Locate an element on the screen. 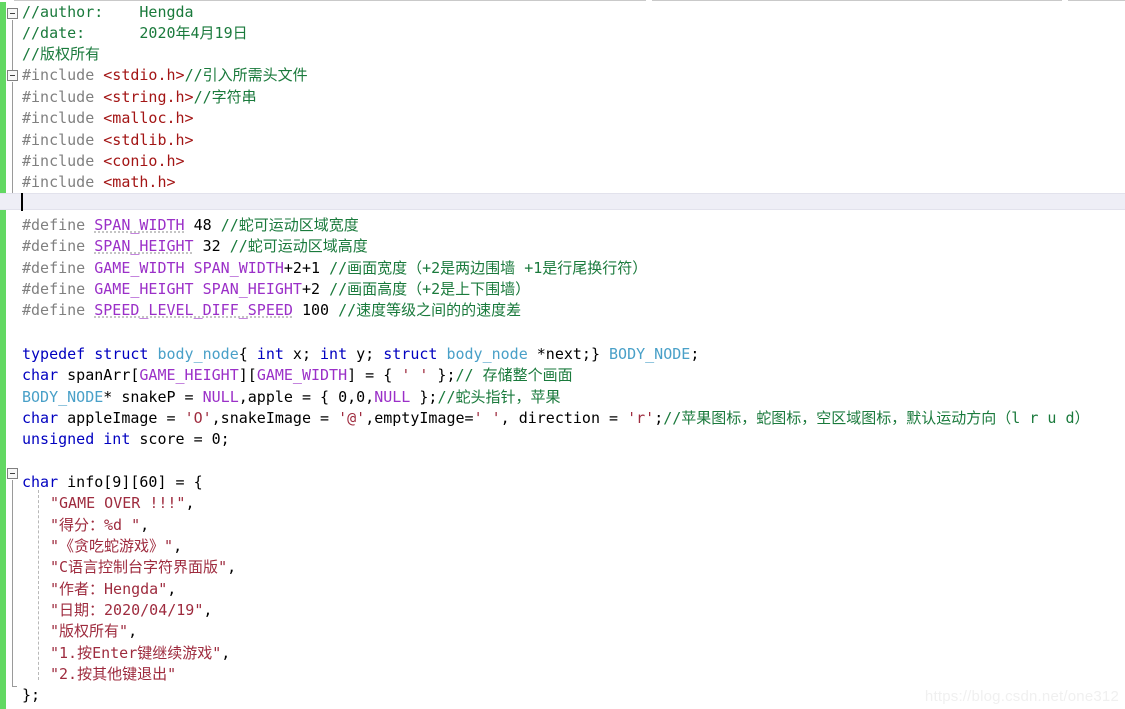 This screenshot has height=709, width=1125. code-token-kw: typedef is located at coordinates (54, 354).